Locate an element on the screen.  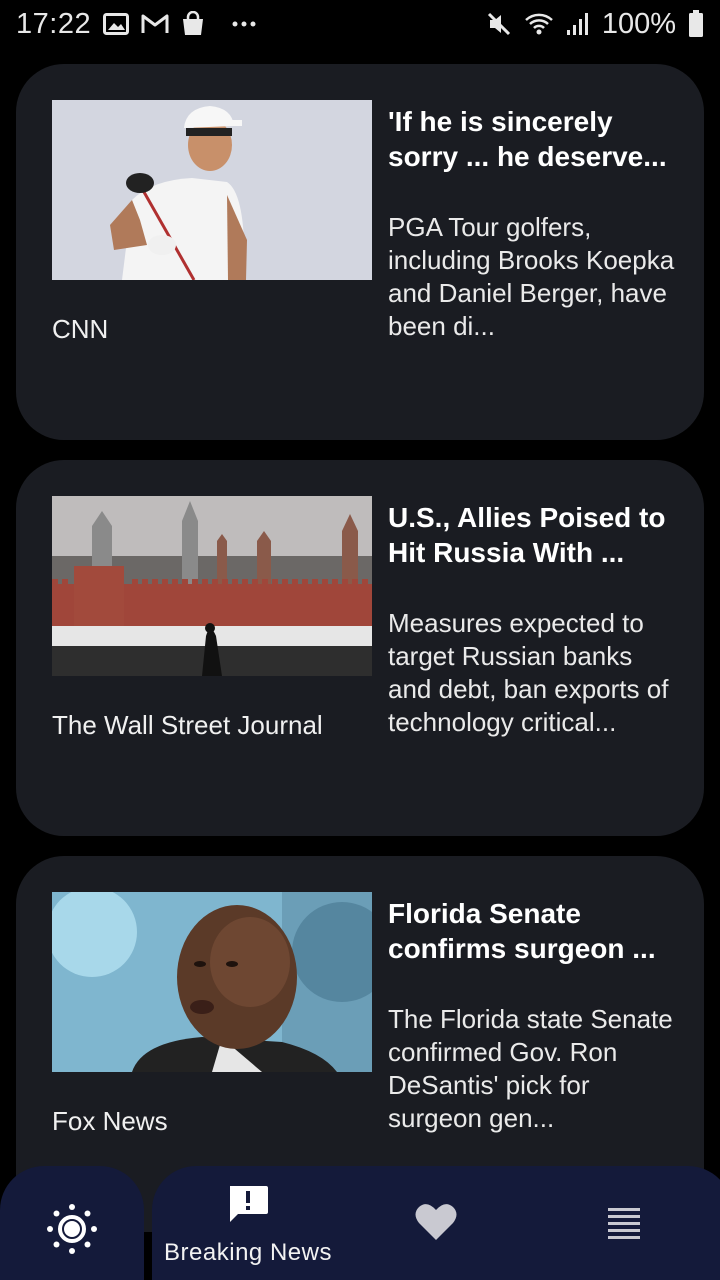
kremlin-photo is located at coordinates (212, 586).